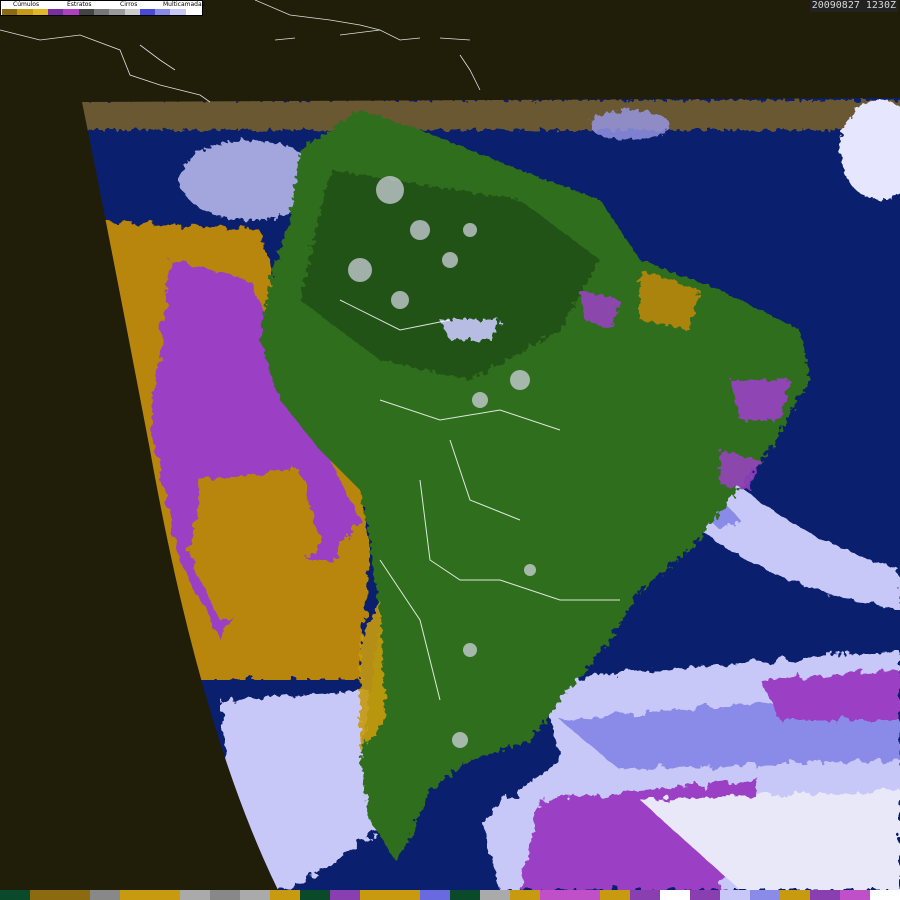 Image resolution: width=900 pixels, height=900 pixels. What do you see at coordinates (79, 4) in the screenshot?
I see `legend-label-stratus: Estratos` at bounding box center [79, 4].